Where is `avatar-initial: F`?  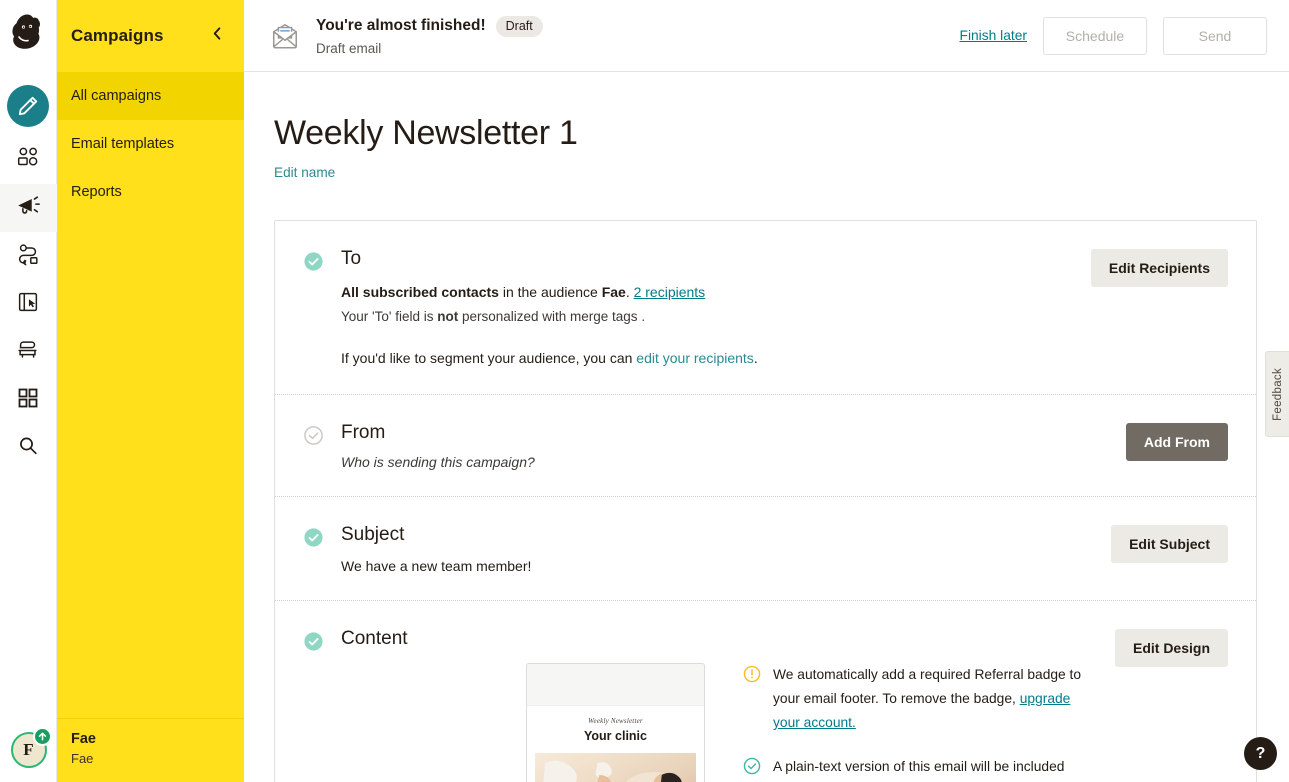
avatar-initial: F is located at coordinates (28, 749).